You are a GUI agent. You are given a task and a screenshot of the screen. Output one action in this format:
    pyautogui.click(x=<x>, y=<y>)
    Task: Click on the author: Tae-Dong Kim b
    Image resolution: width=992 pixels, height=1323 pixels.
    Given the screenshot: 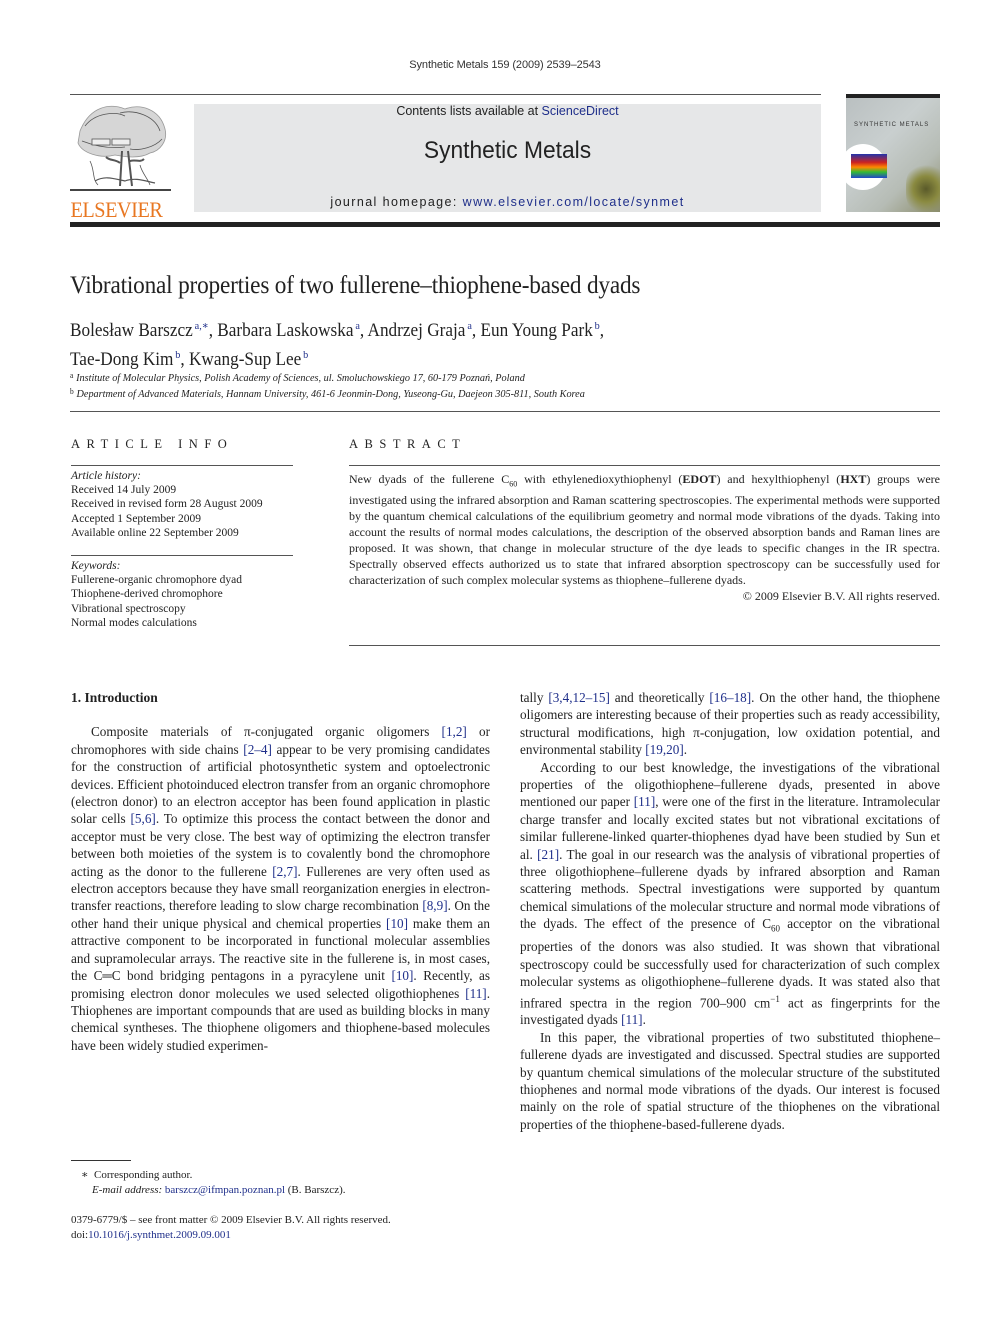 What is the action you would take?
    pyautogui.click(x=125, y=359)
    